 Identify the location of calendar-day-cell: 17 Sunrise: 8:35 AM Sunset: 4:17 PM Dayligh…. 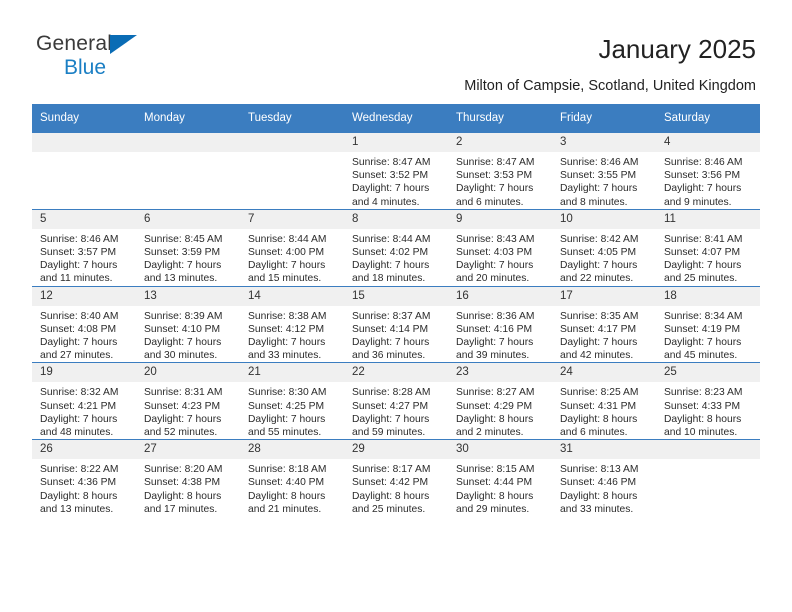
(604, 324).